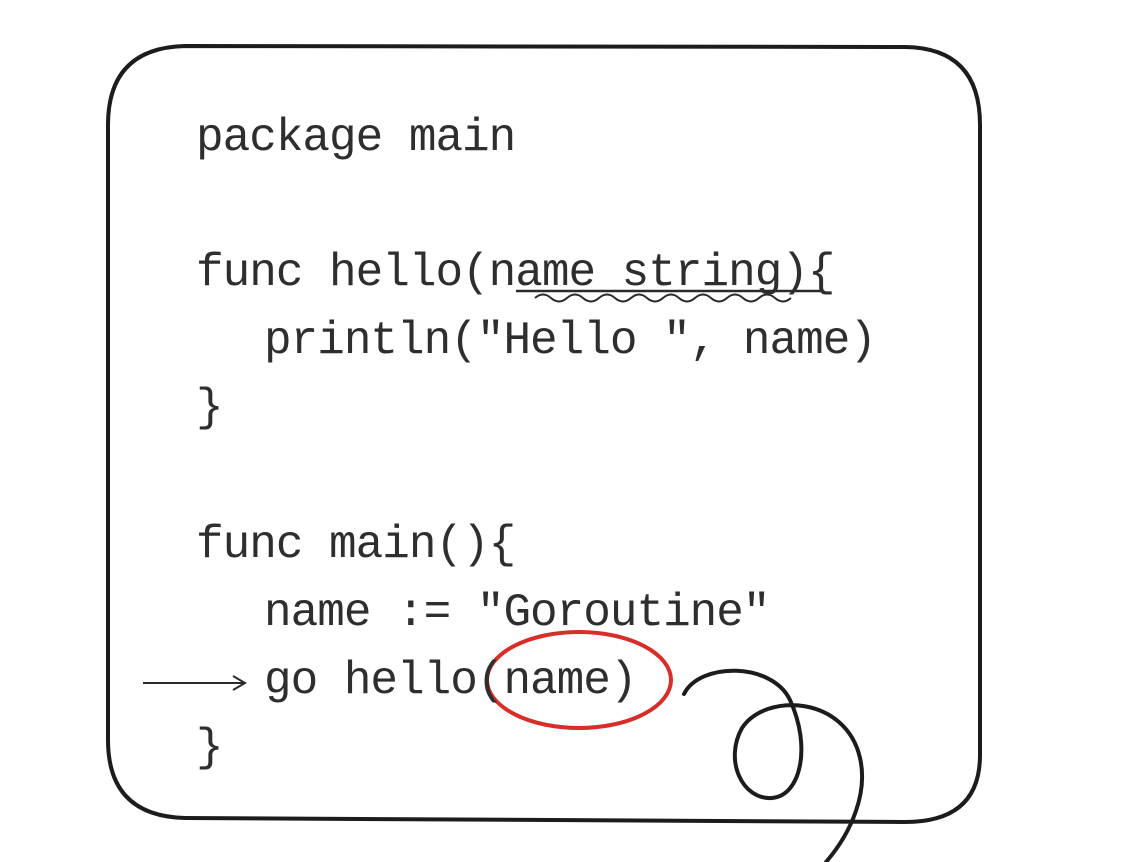 The height and width of the screenshot is (862, 1122). Describe the element at coordinates (210, 408) in the screenshot. I see `code-line-close-brace-hello: }` at that location.